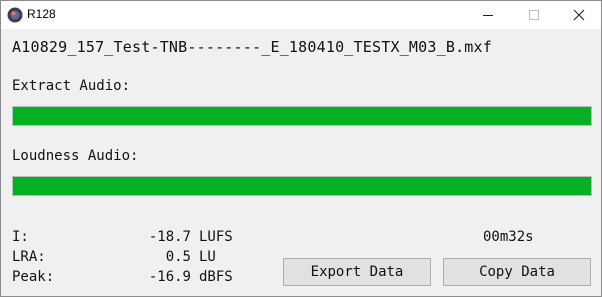  Describe the element at coordinates (301, 15) in the screenshot. I see `title-bar: R128` at that location.